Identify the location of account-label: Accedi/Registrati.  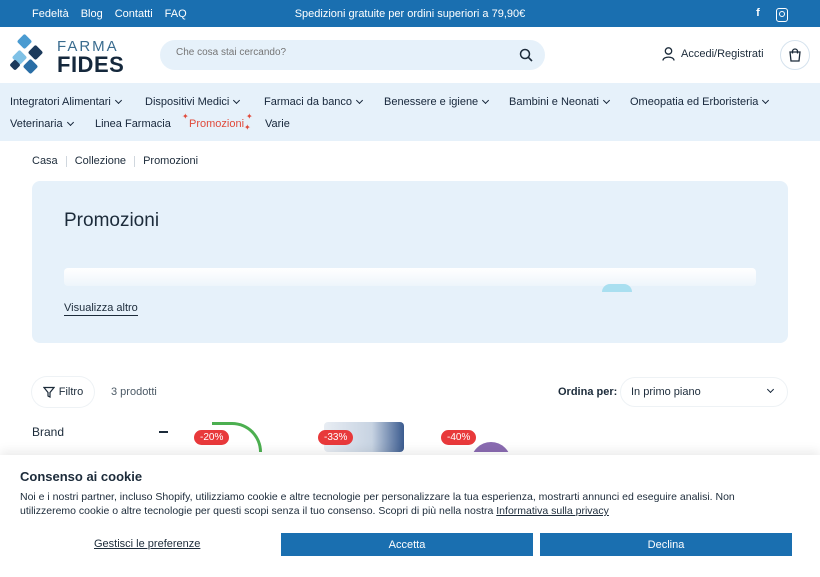
(722, 54).